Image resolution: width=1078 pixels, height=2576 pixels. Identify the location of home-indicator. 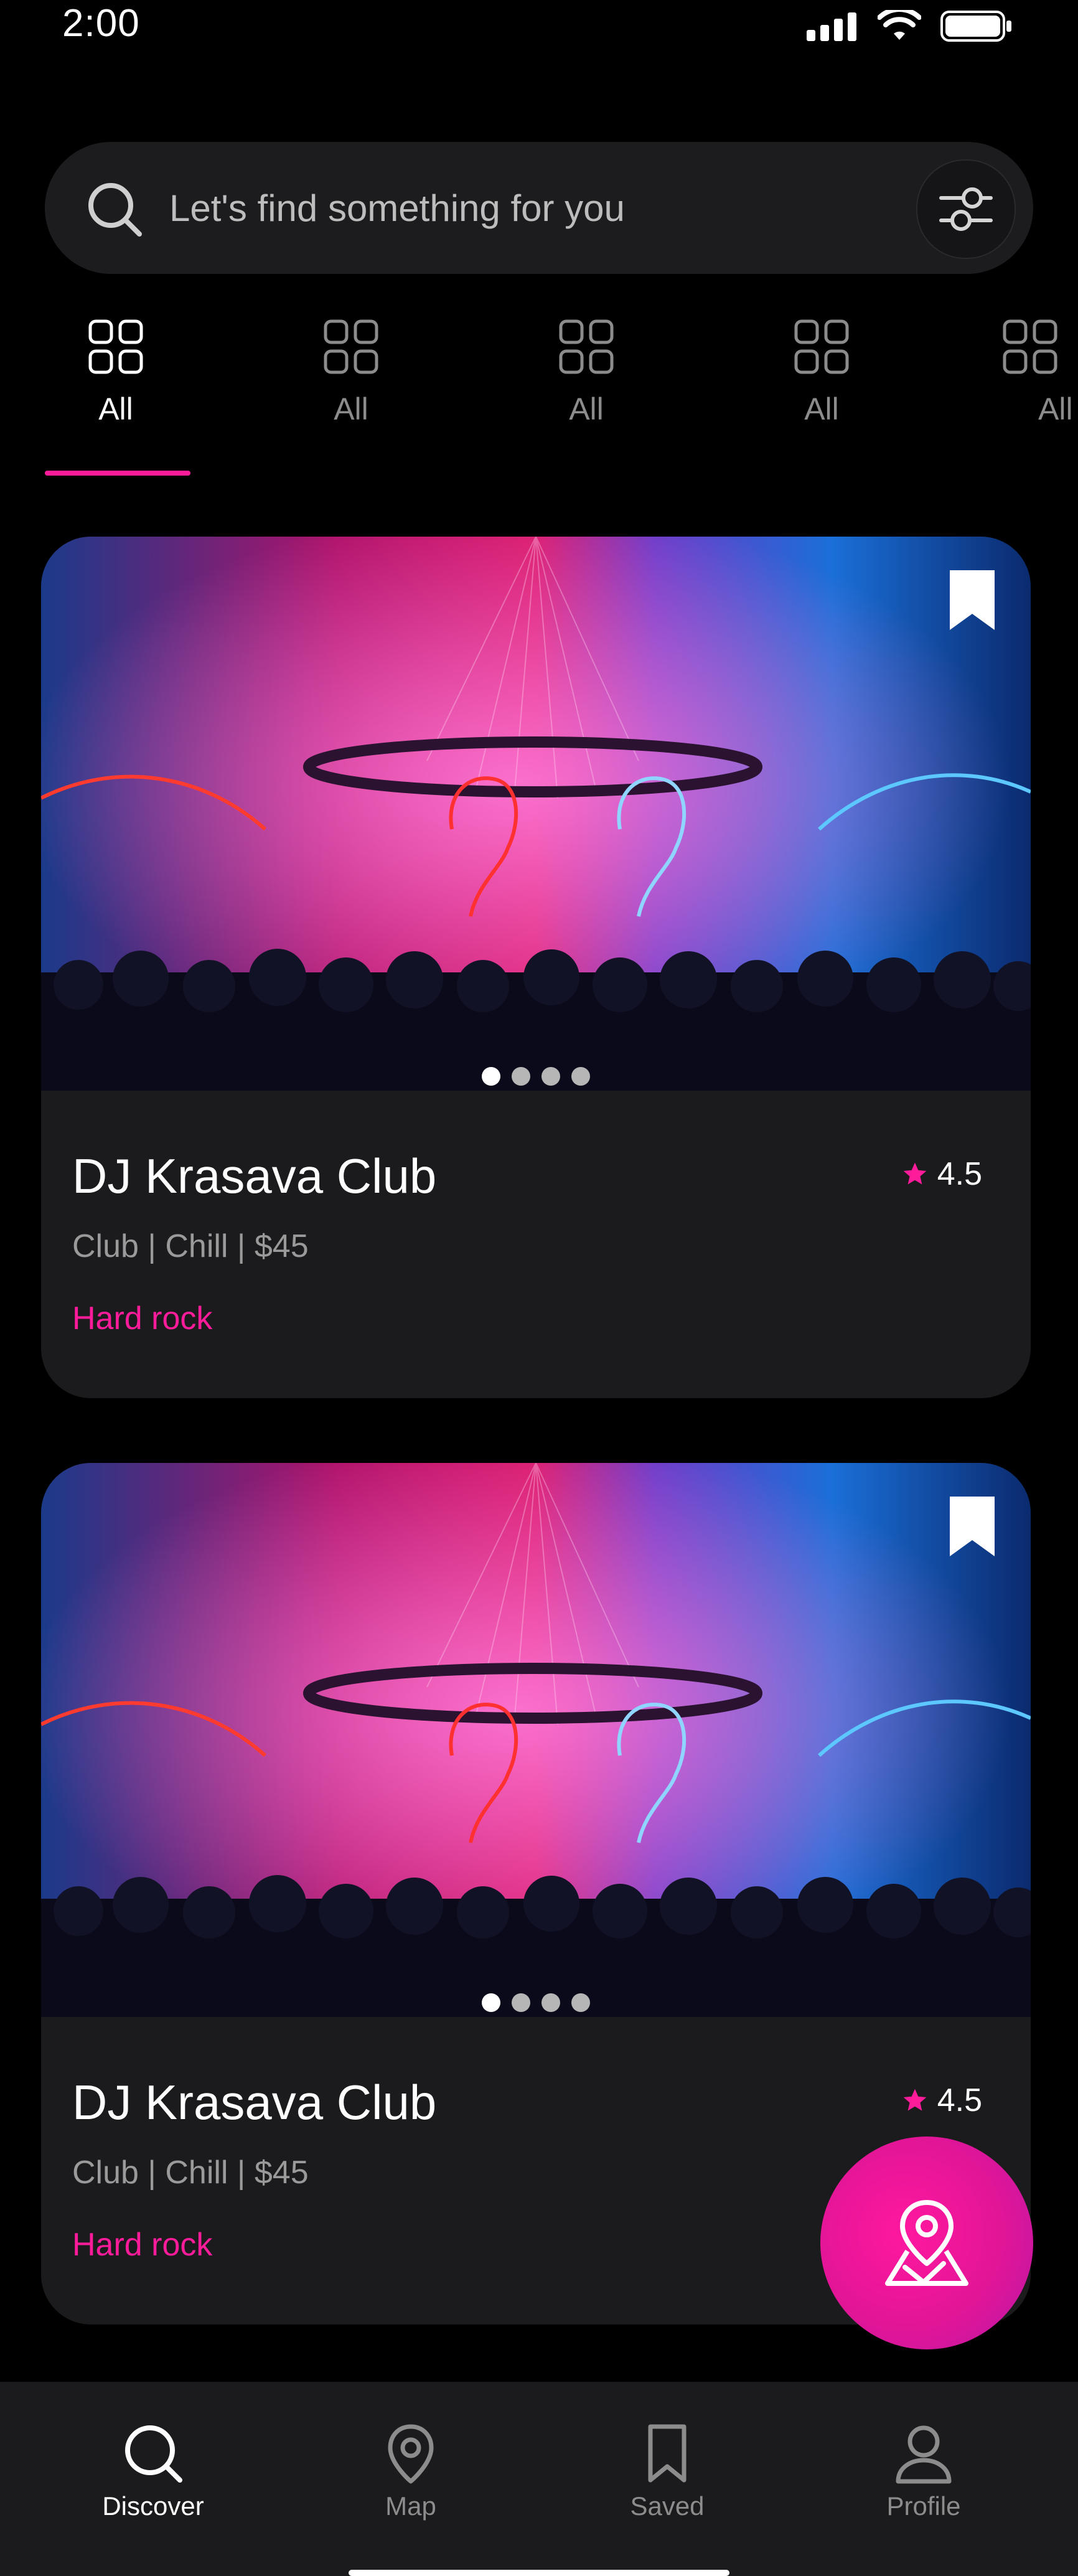
(539, 2573).